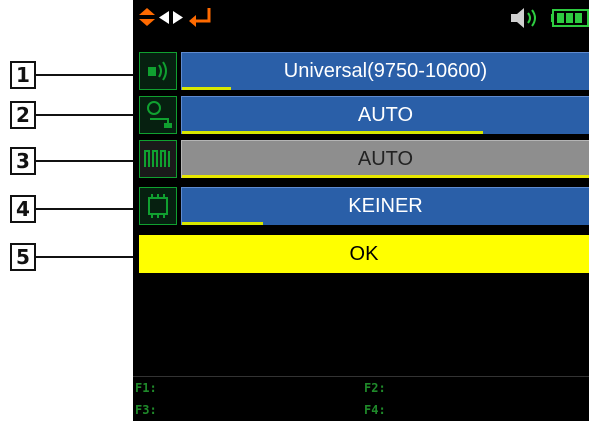 The width and height of the screenshot is (589, 421). I want to click on f3-label: F3:, so click(146, 410).